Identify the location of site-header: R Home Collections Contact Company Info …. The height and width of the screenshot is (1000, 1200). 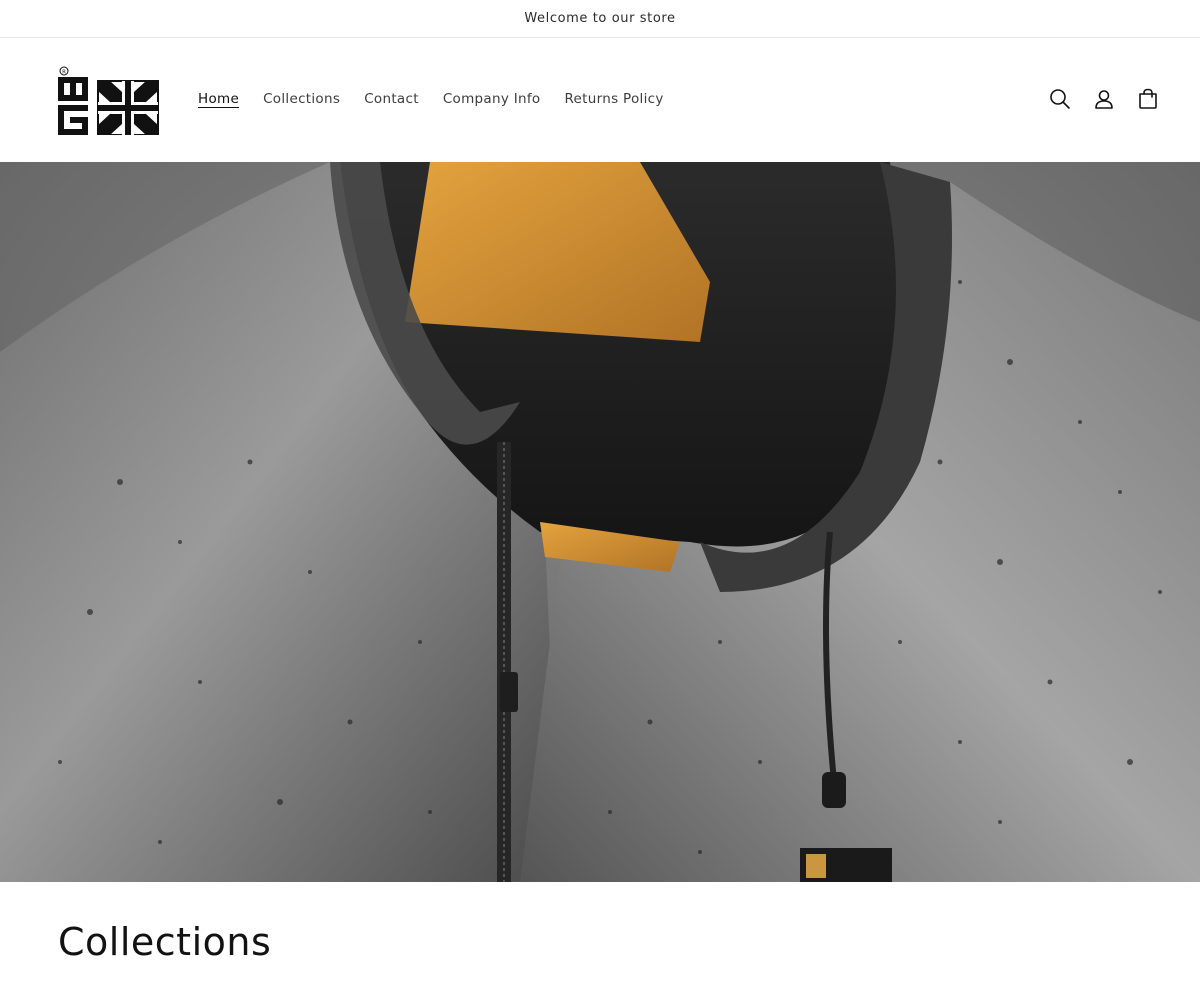
(600, 100).